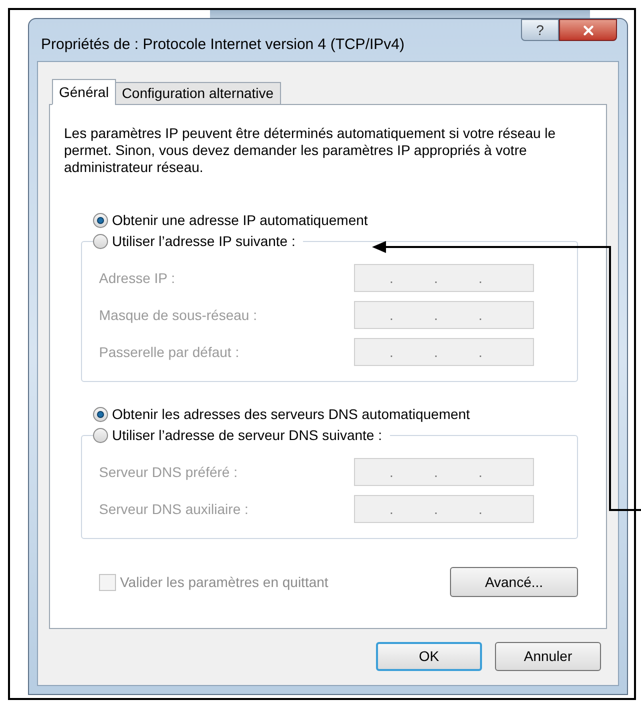 The height and width of the screenshot is (707, 641). Describe the element at coordinates (247, 435) in the screenshot. I see `radio-label: Utiliser l’adresse de serveur DNS suivante :` at that location.